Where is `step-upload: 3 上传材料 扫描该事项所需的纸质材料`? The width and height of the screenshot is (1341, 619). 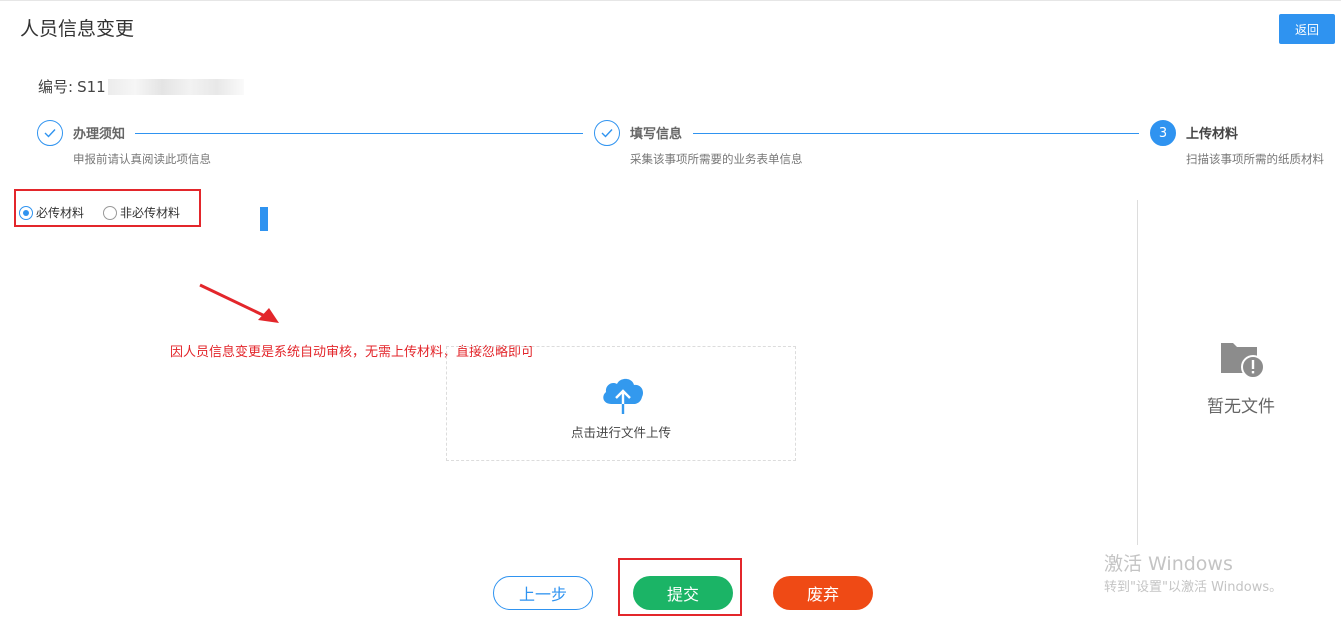
step-upload: 3 上传材料 扫描该事项所需的纸质材料 is located at coordinates (1237, 143).